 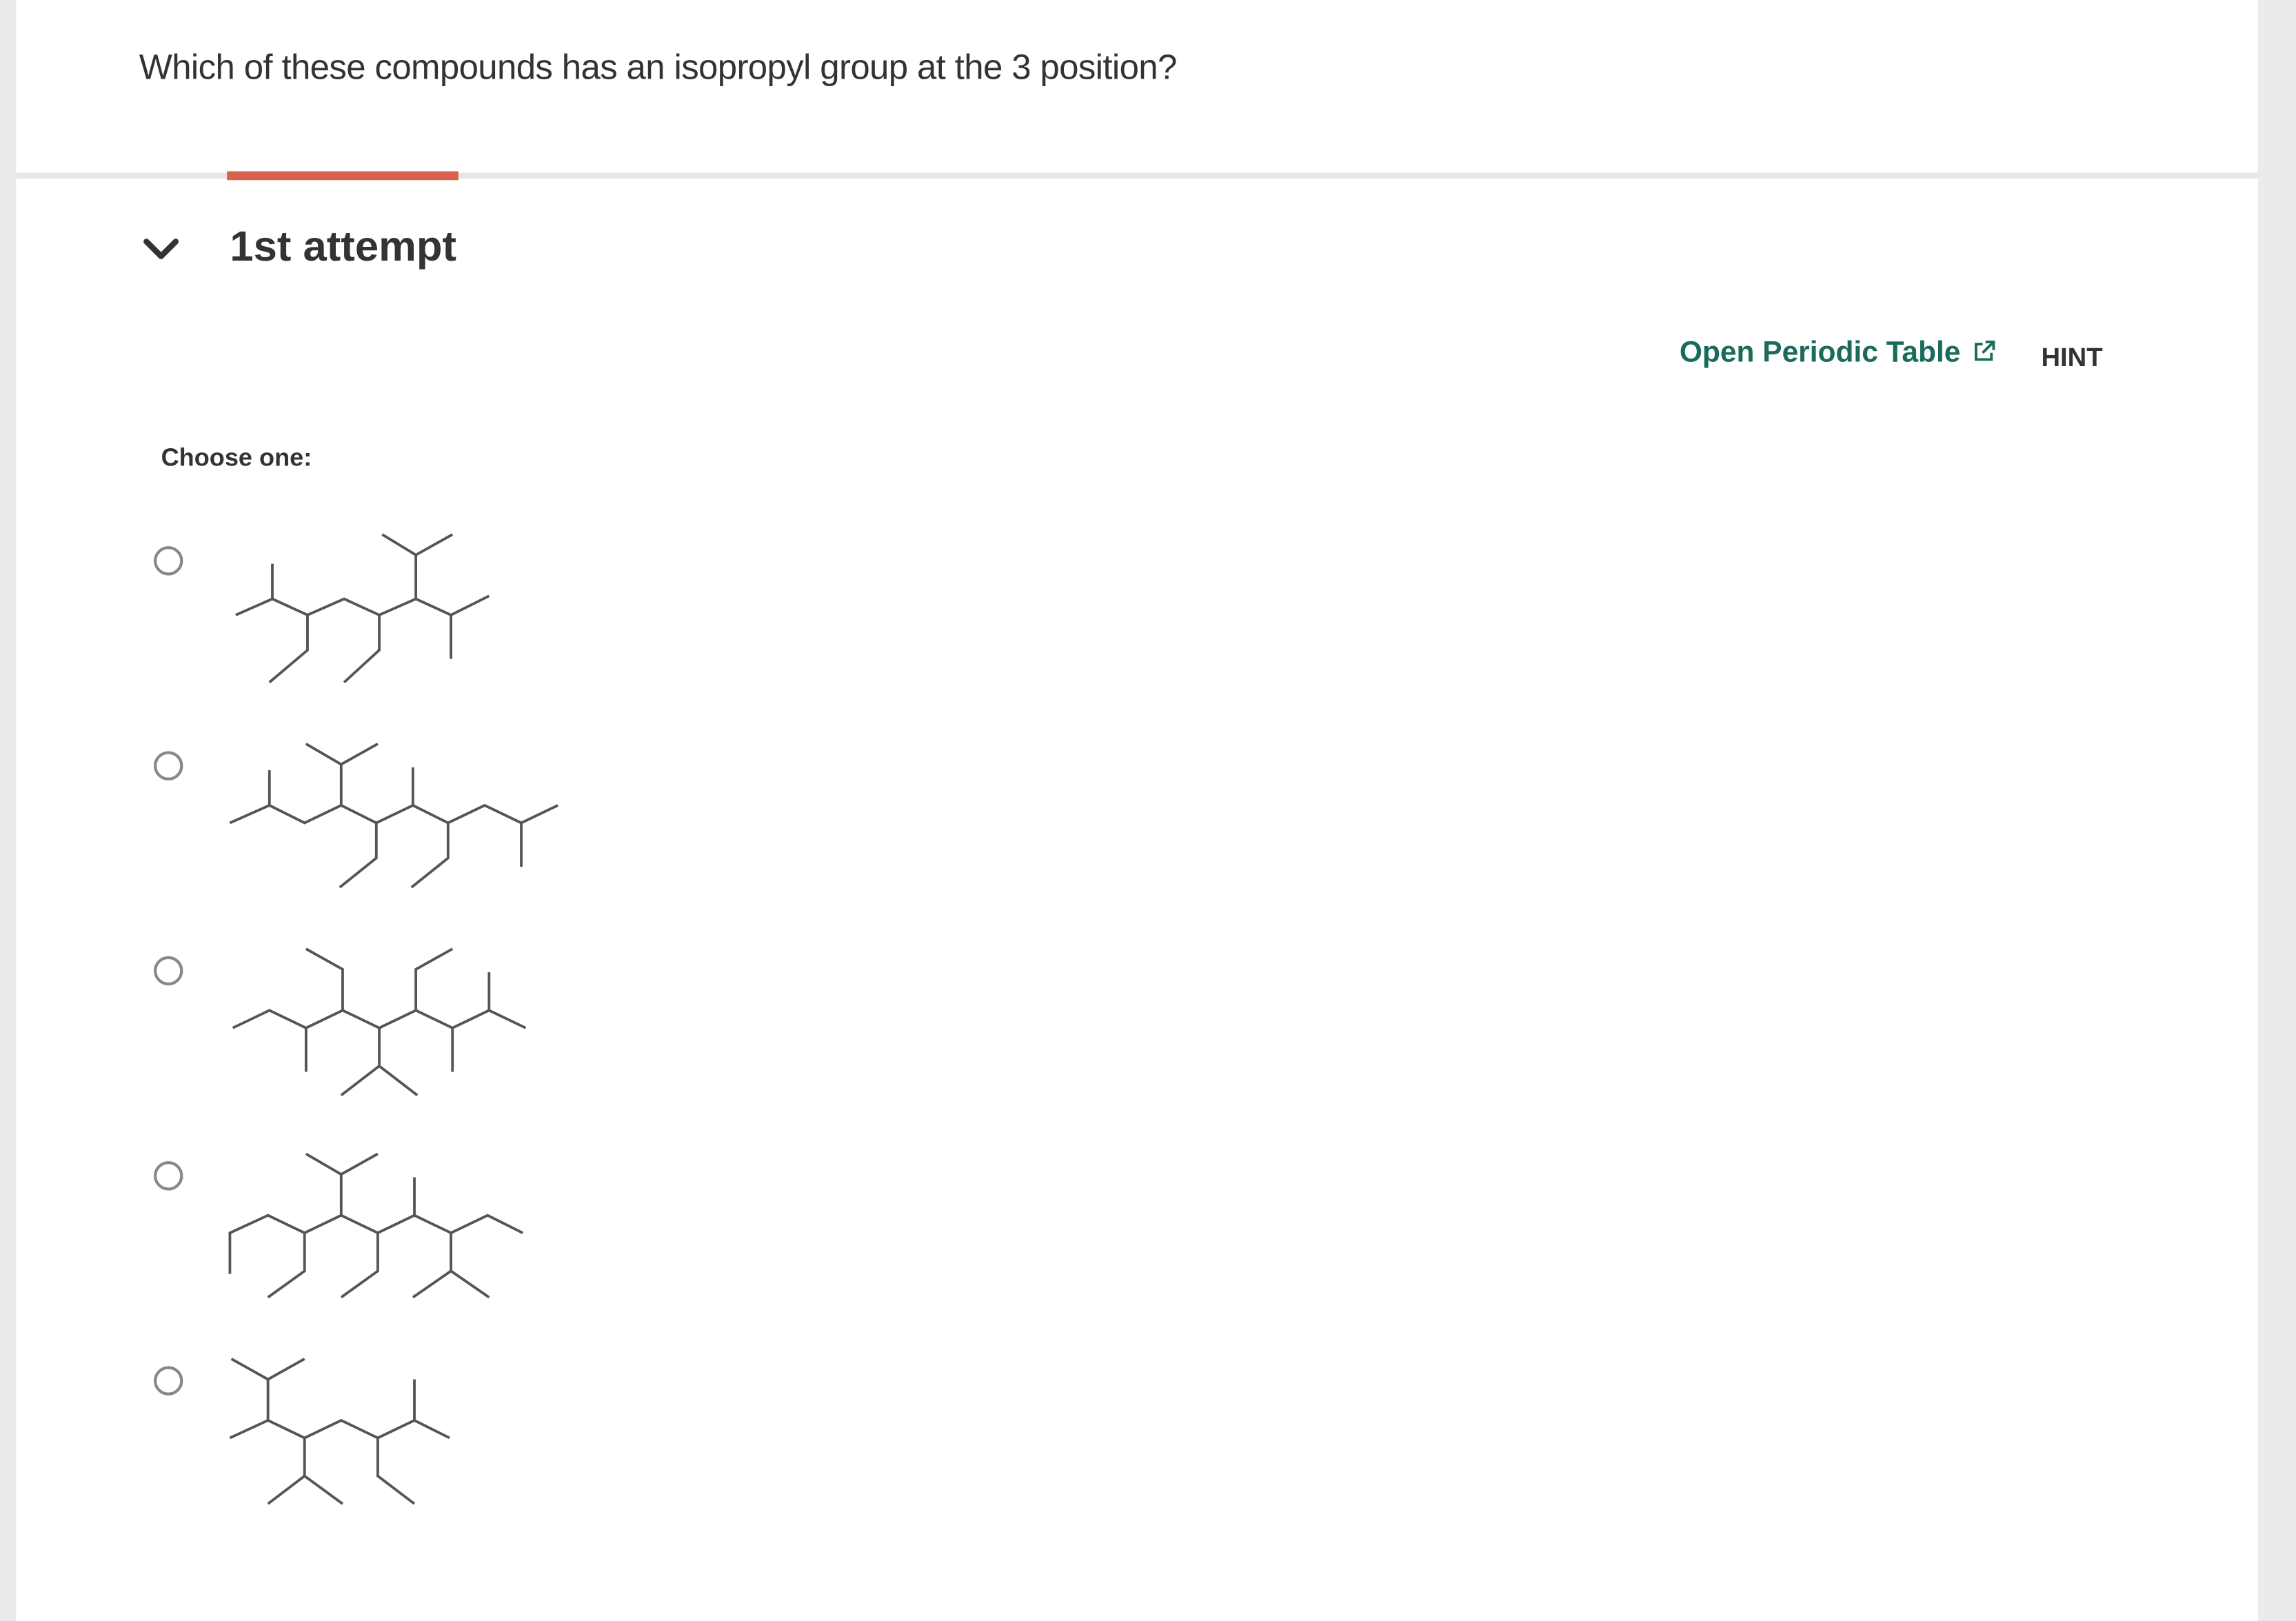 I want to click on hint-button: HINT, so click(x=2071, y=358).